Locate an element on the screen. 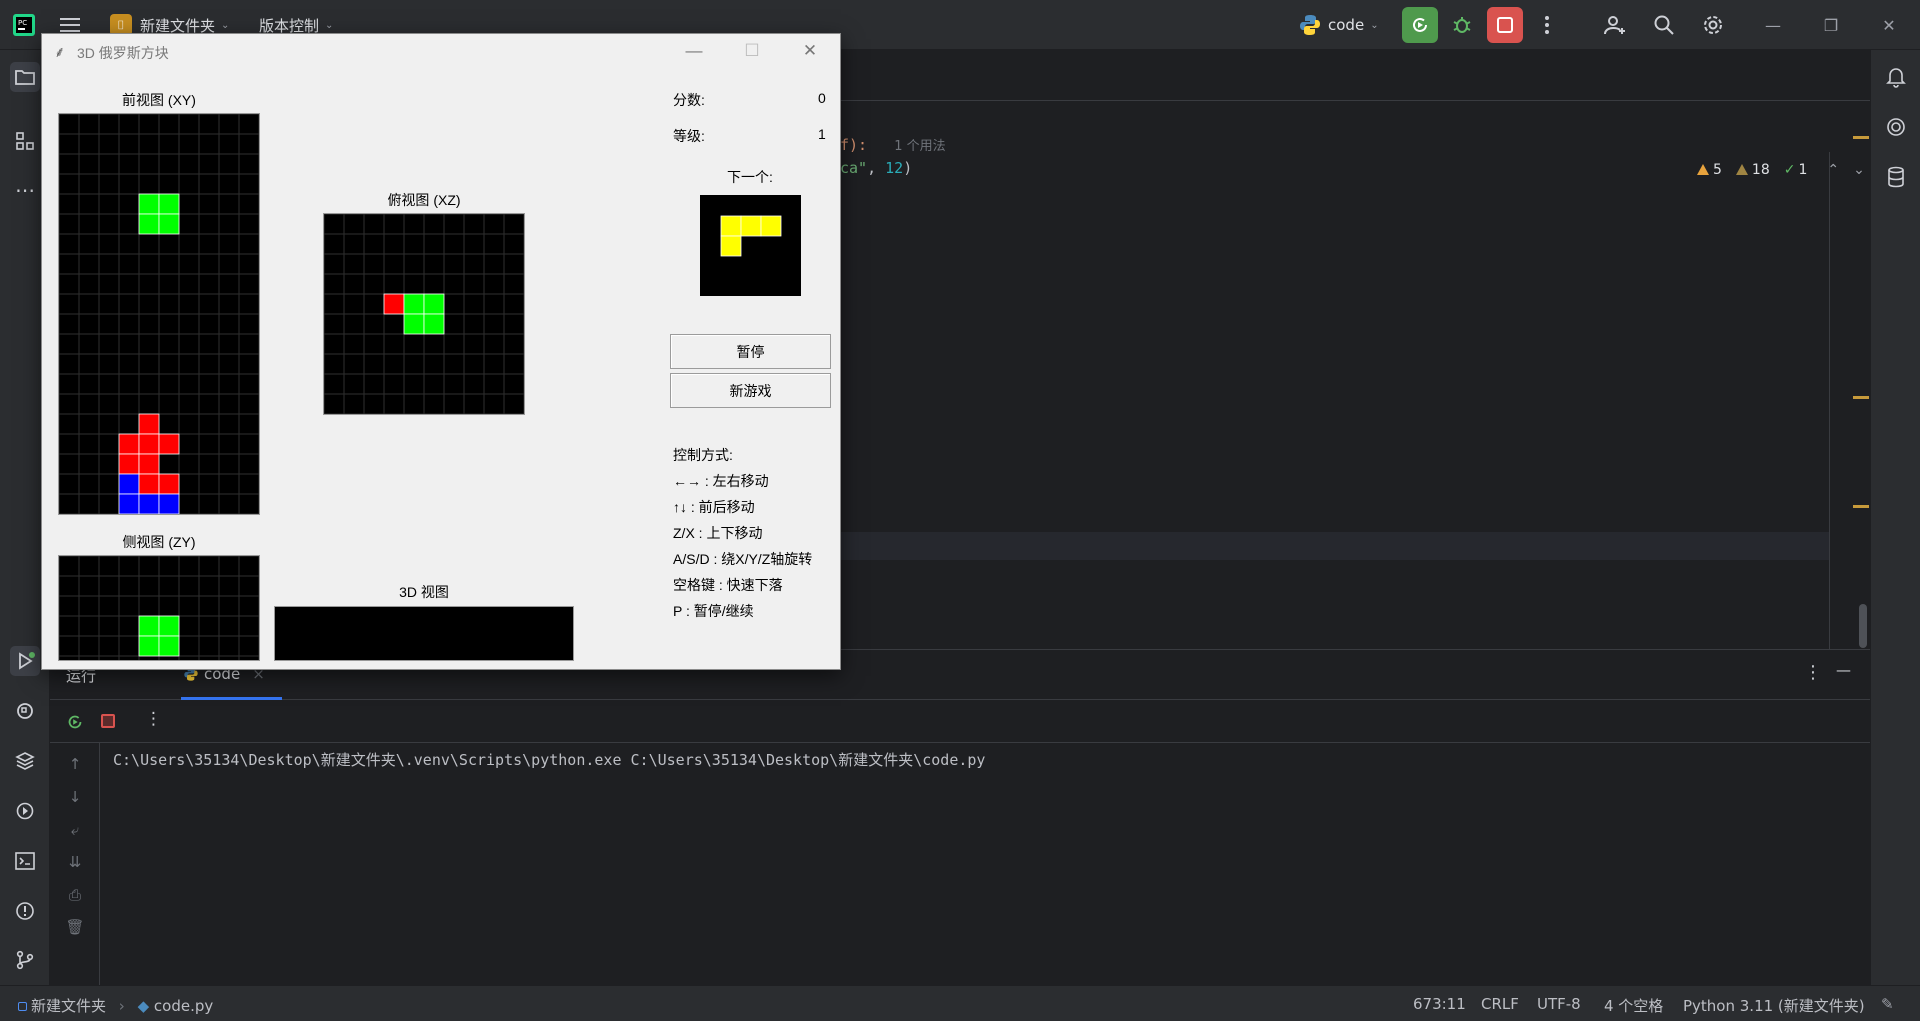 Image resolution: width=1920 pixels, height=1021 pixels. restore-icon: ❐ is located at coordinates (1831, 25).